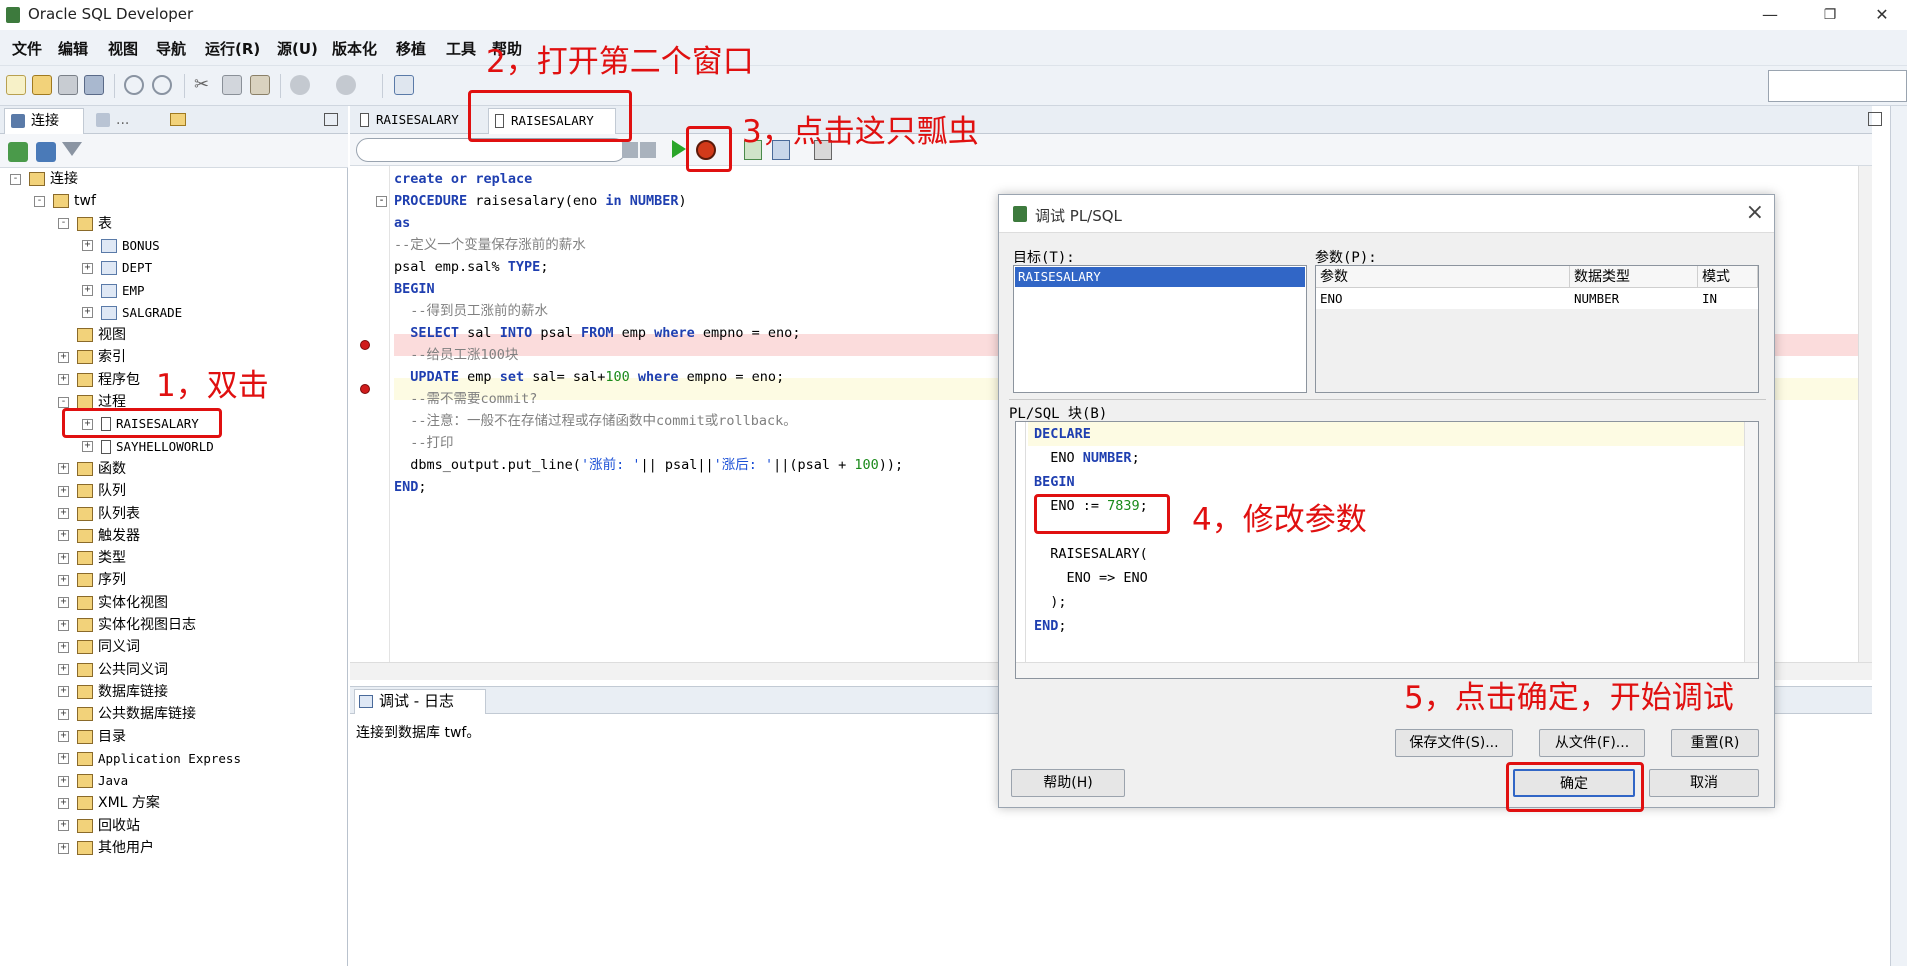  Describe the element at coordinates (463, 179) in the screenshot. I see `code-line: create or replace` at that location.